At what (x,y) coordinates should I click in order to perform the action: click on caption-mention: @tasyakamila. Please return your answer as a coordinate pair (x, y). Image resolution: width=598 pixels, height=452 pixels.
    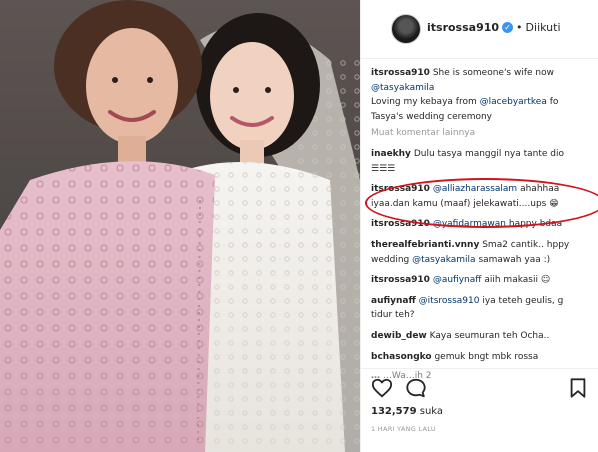
    Looking at the image, I should click on (402, 88).